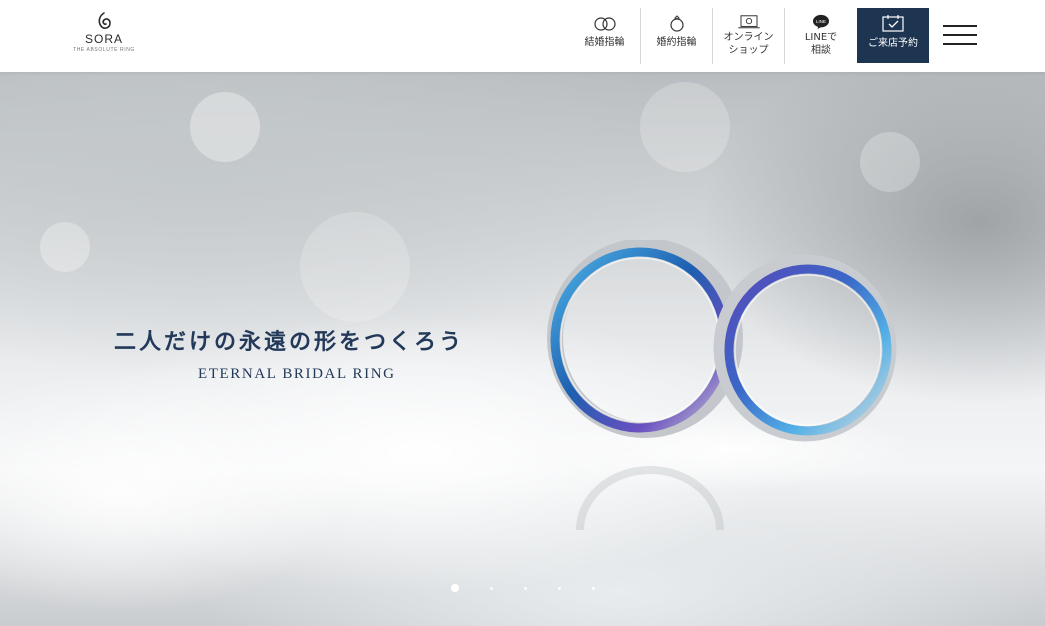  Describe the element at coordinates (676, 23) in the screenshot. I see `engagement-ring-icon` at that location.